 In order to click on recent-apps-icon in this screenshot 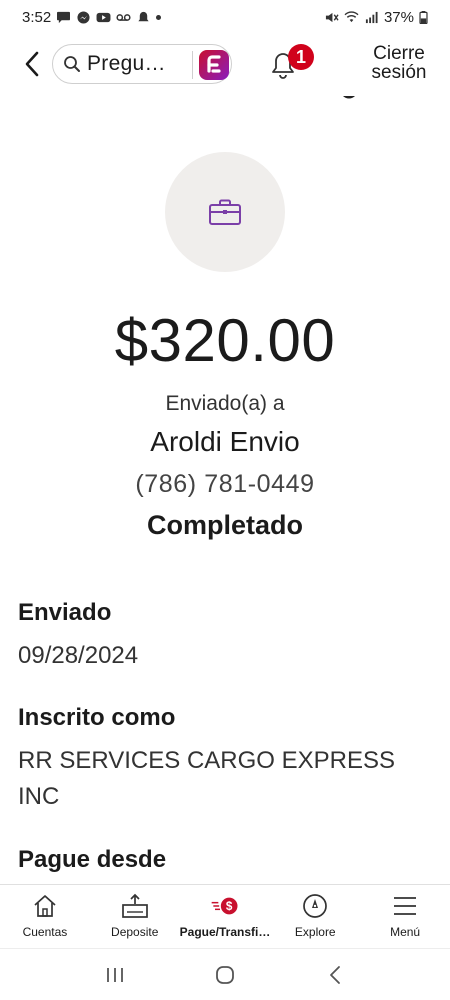, I will do `click(115, 974)`.